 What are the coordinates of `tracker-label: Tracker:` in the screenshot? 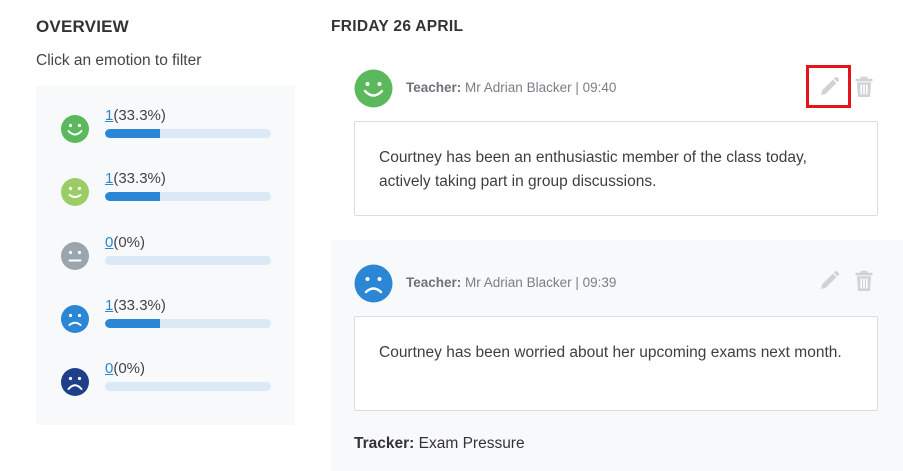 It's located at (384, 443).